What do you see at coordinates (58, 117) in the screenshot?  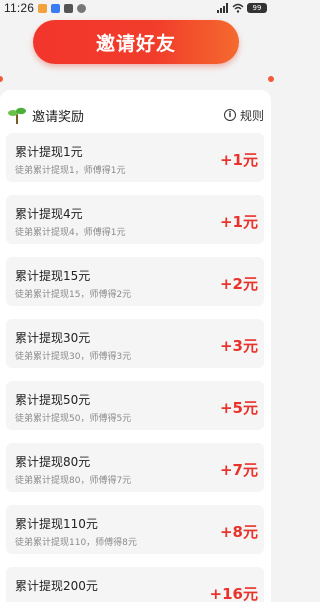 I see `section-title: 邀请奖励` at bounding box center [58, 117].